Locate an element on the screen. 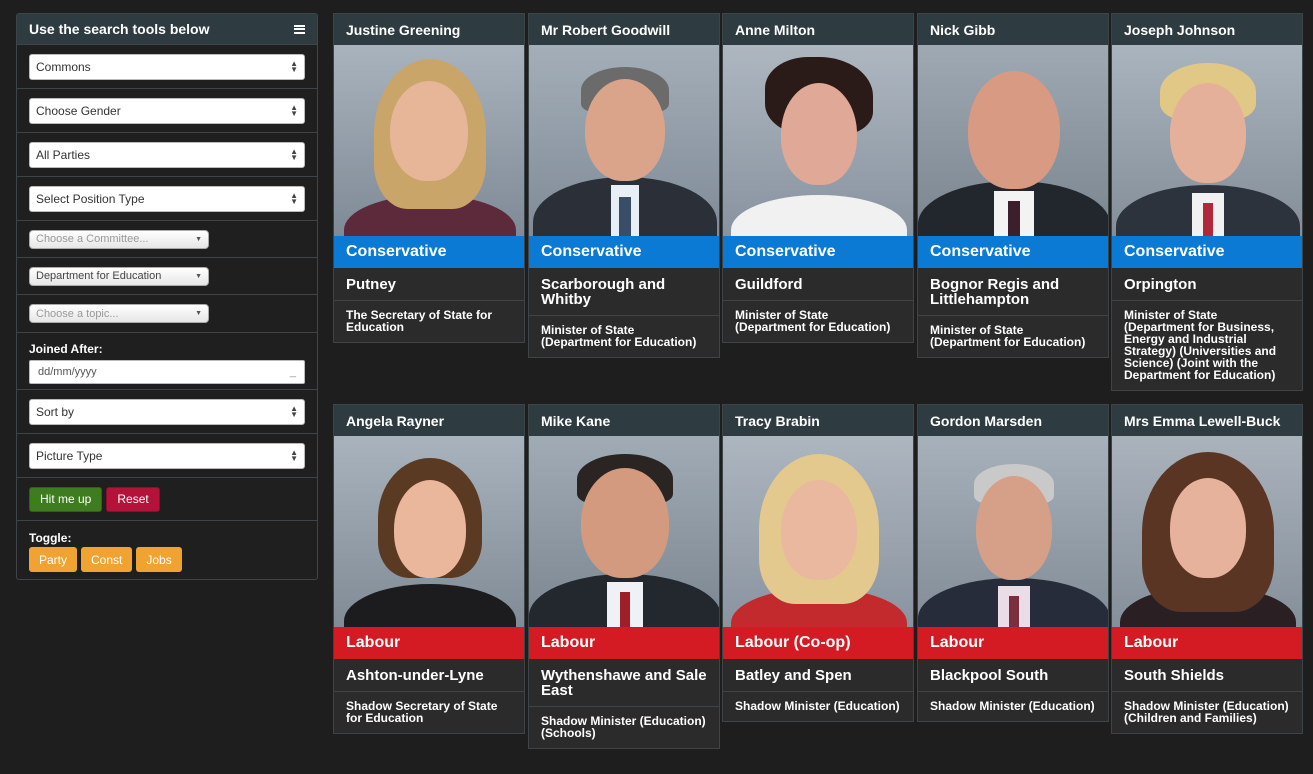  toggle-label: Toggle: is located at coordinates (50, 538).